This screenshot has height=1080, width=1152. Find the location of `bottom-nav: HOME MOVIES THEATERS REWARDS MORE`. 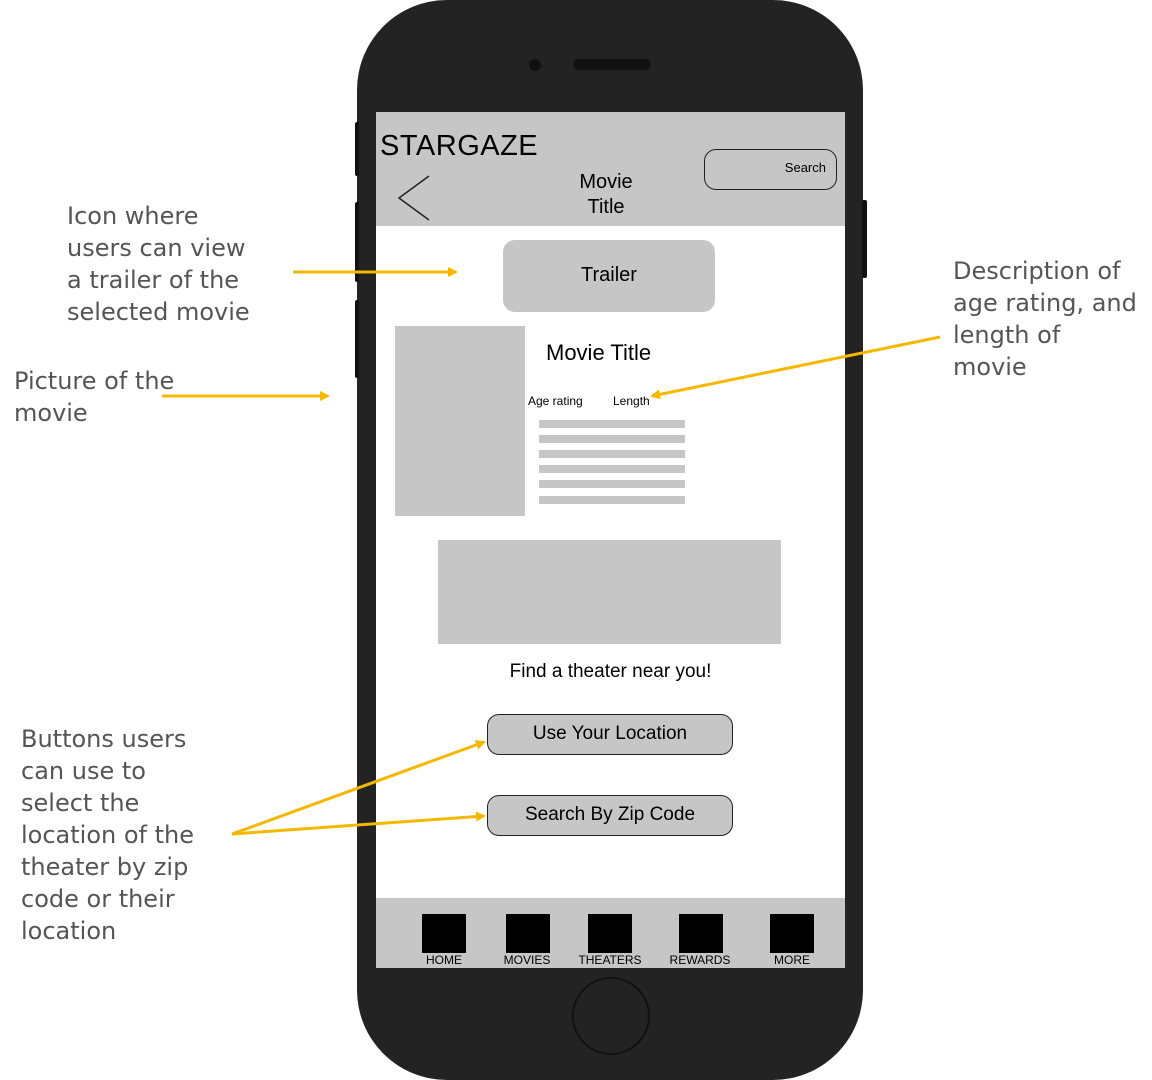

bottom-nav: HOME MOVIES THEATERS REWARDS MORE is located at coordinates (610, 933).